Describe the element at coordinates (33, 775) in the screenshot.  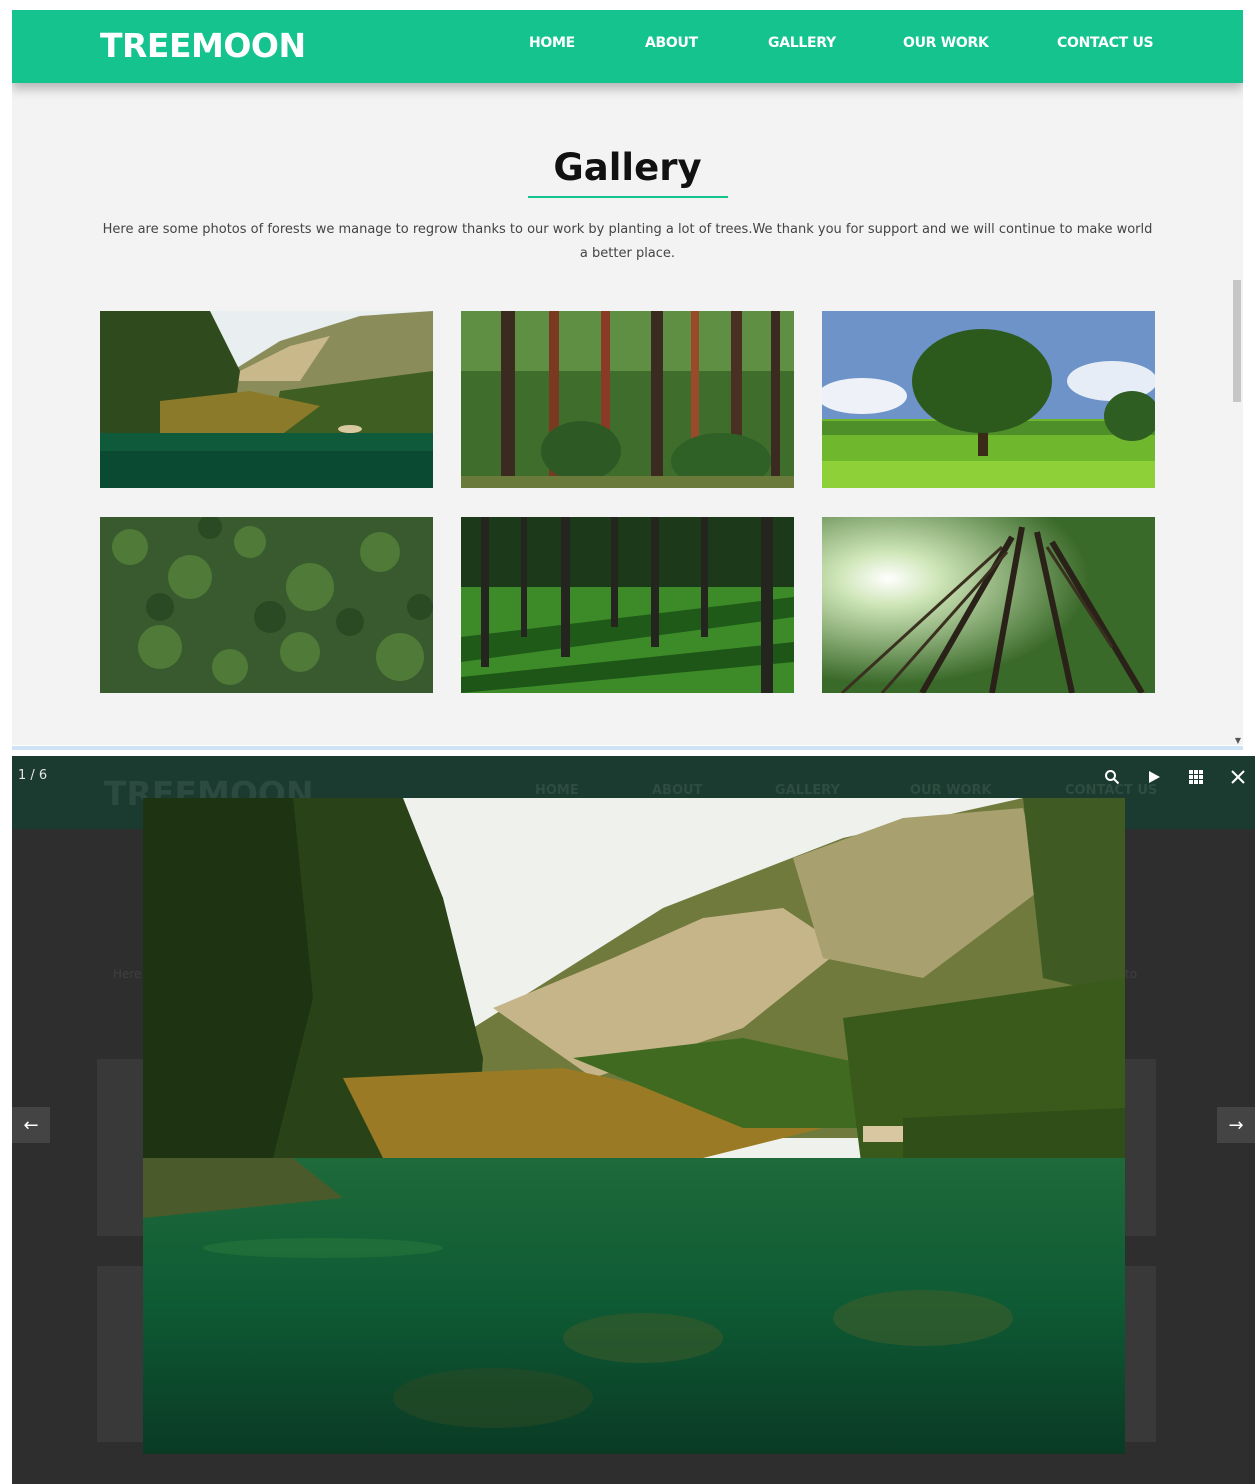
I see `lightbox-counter: 1 / 6` at that location.